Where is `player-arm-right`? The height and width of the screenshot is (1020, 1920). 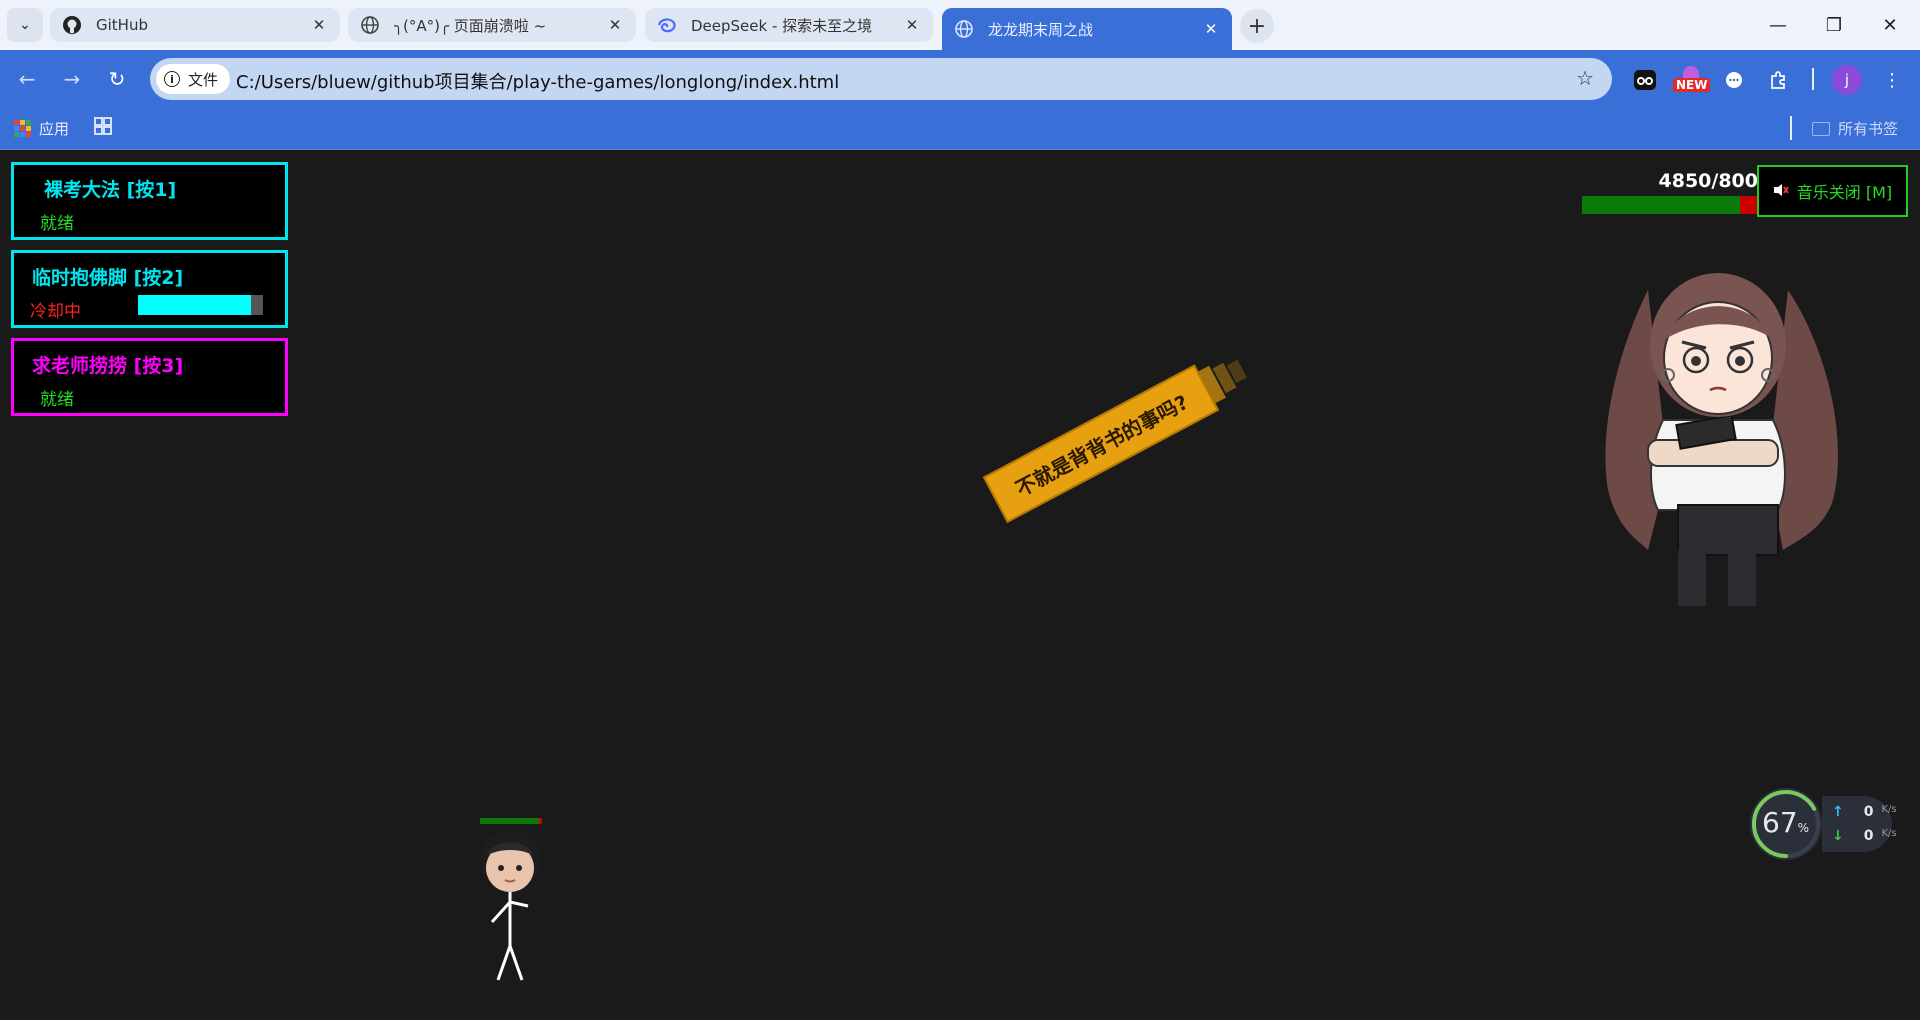 player-arm-right is located at coordinates (519, 904).